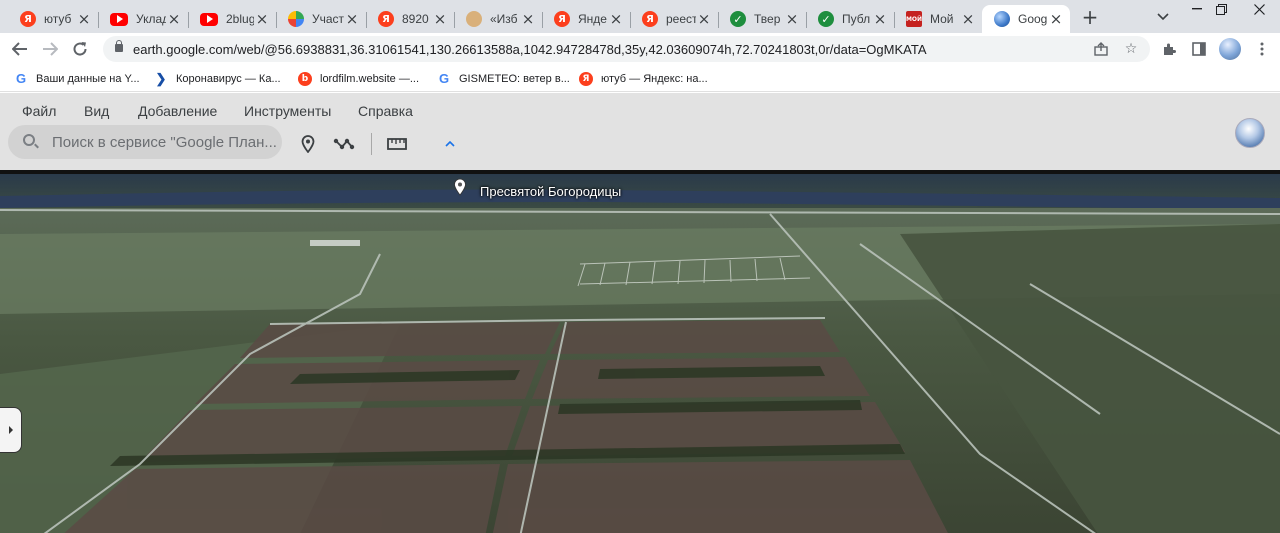  I want to click on lordfilm-icon: b, so click(305, 78).